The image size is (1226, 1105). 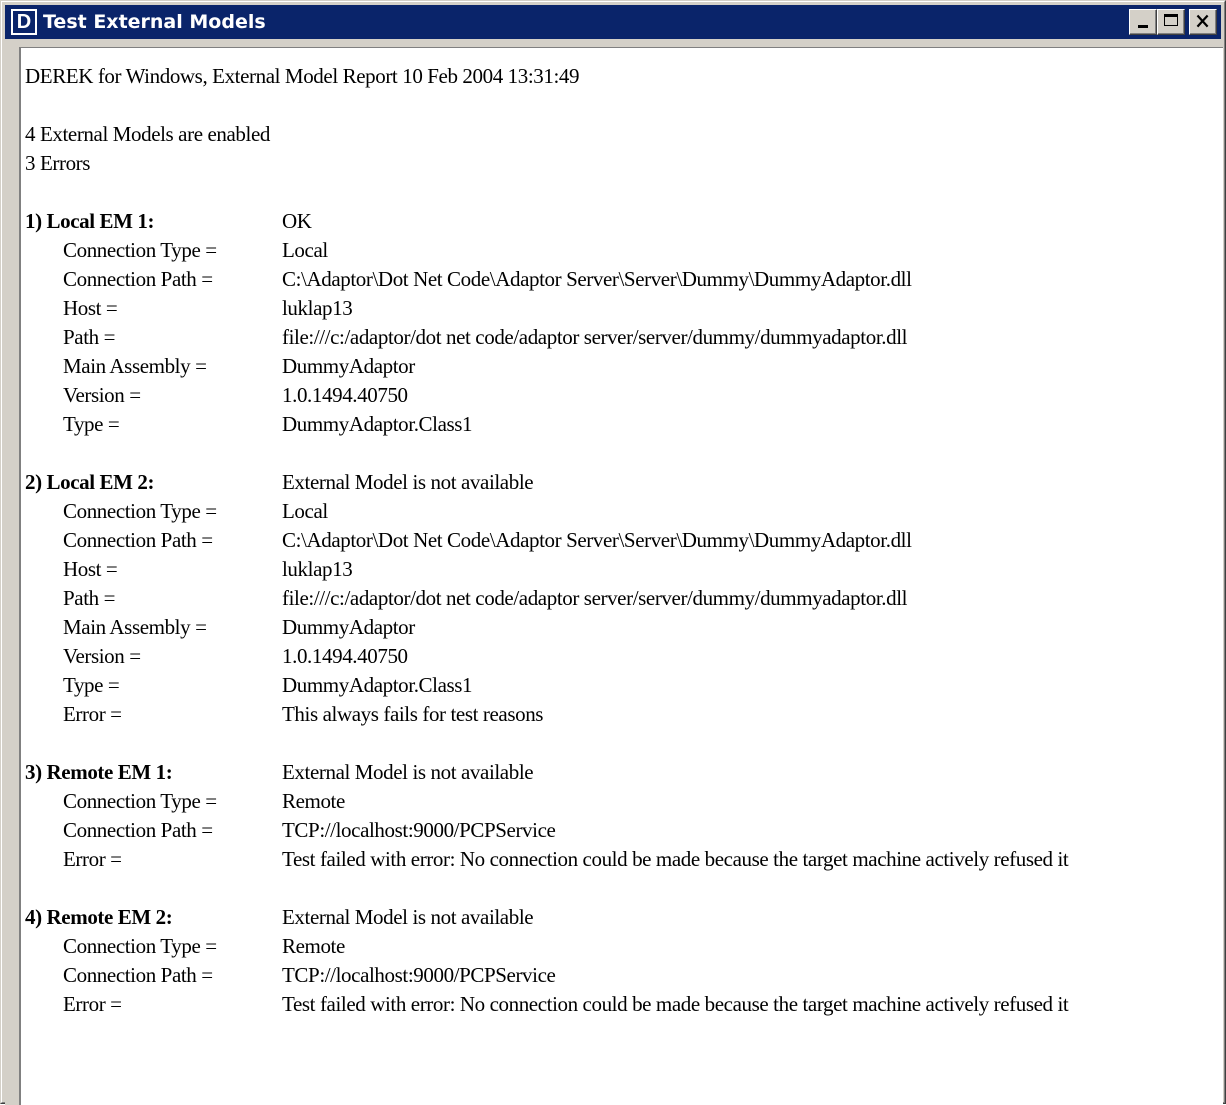 I want to click on maximize-button, so click(x=1171, y=22).